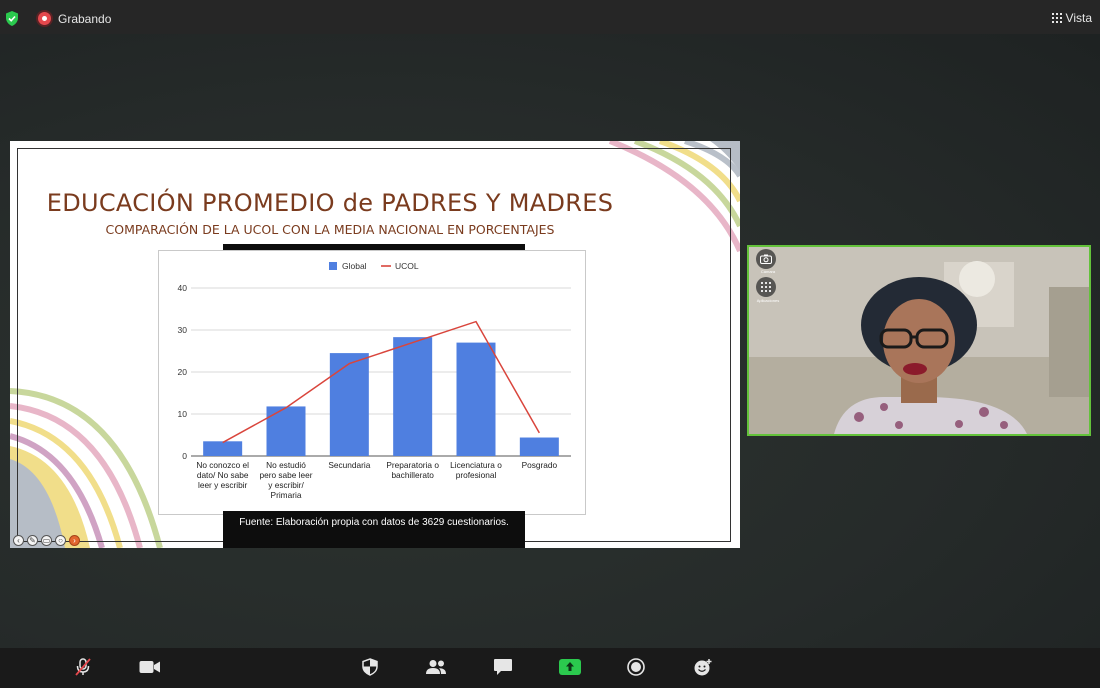  Describe the element at coordinates (183, 414) in the screenshot. I see `y-tick-label: 10` at that location.